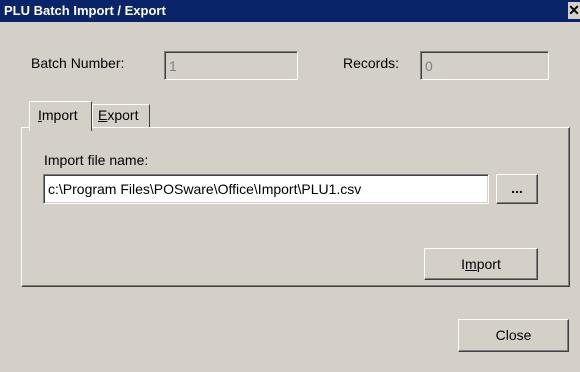 This screenshot has height=372, width=580. I want to click on import-button-label: Import, so click(481, 264).